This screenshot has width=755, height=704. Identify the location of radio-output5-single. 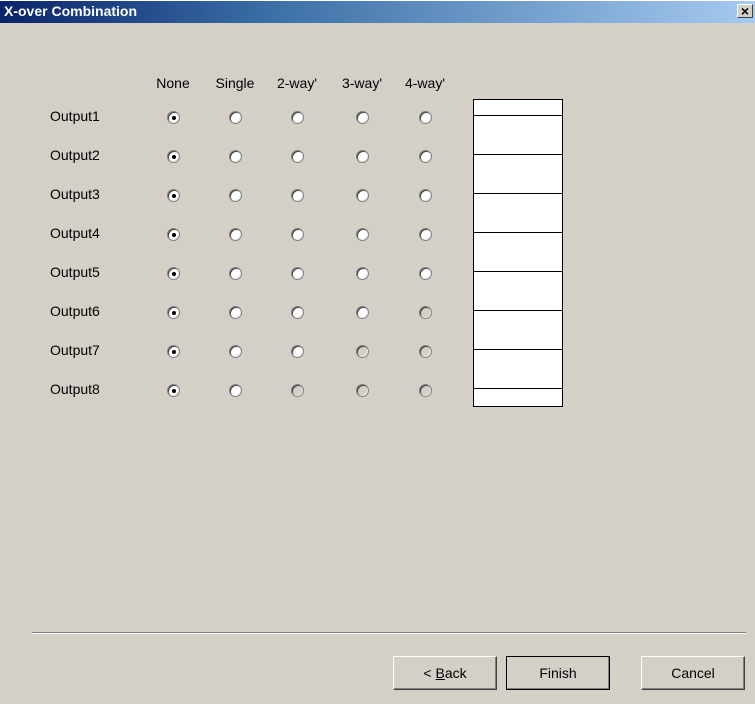
(235, 273).